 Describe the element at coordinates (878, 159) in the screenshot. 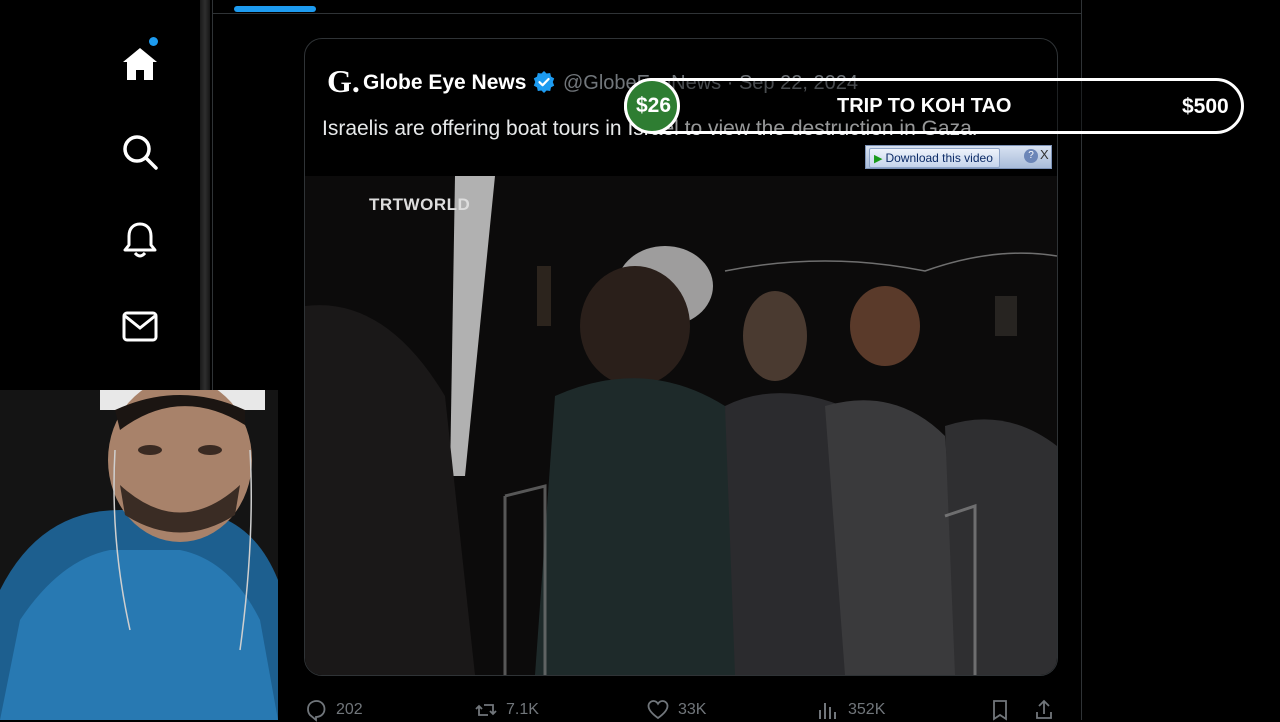

I see `play-icon: ▶` at that location.